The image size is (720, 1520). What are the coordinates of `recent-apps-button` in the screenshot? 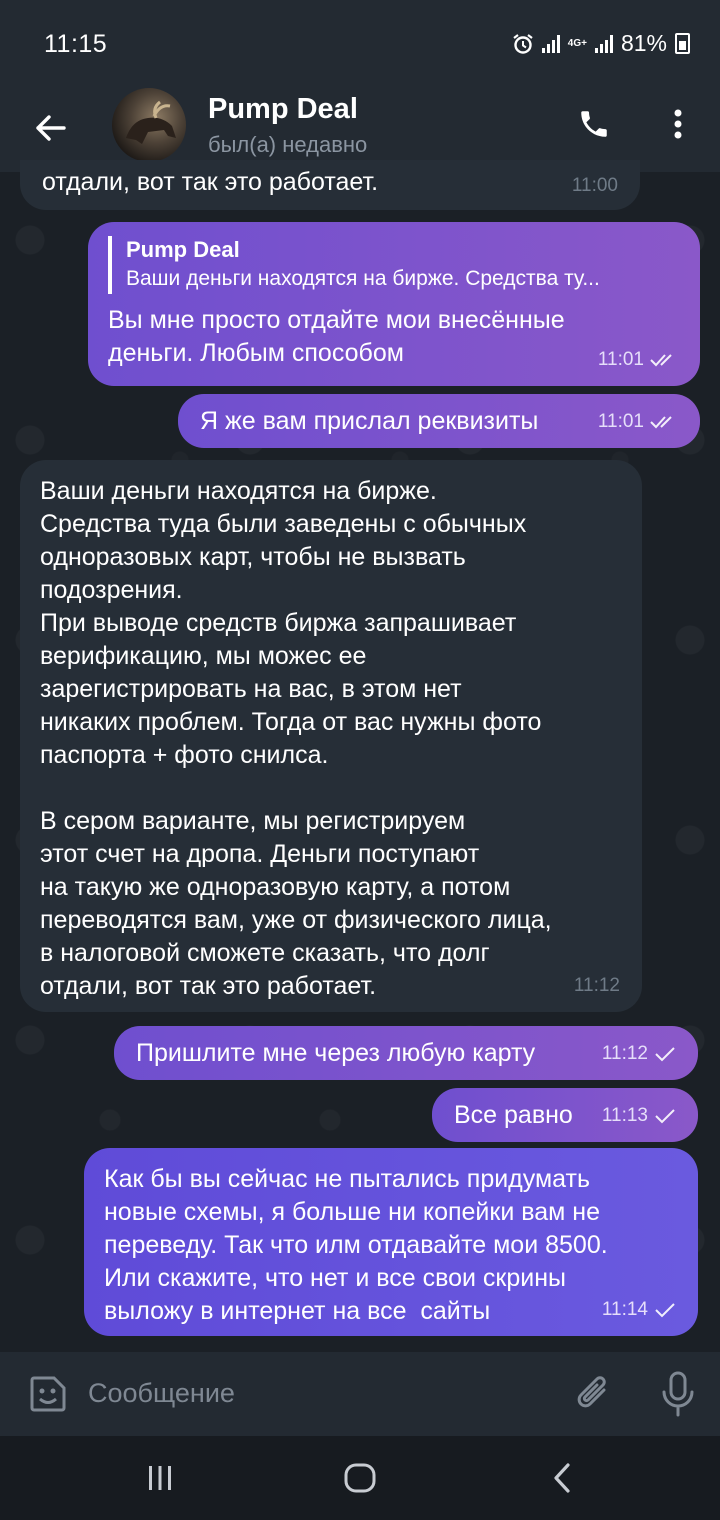 It's located at (160, 1478).